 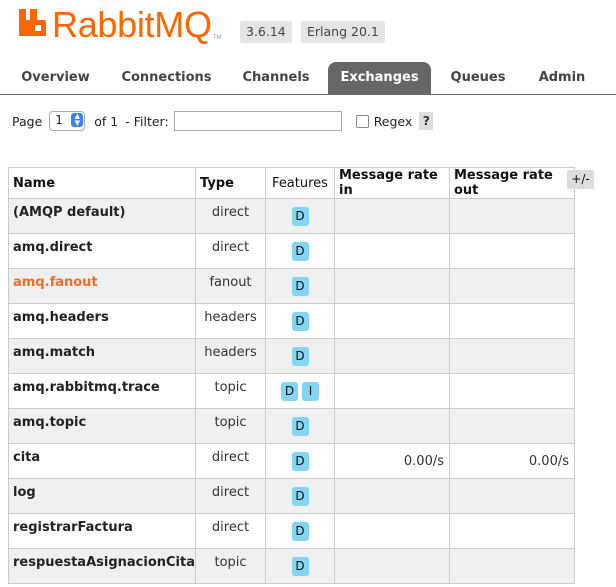 I want to click on table-row: cita direct D 0.00/s 0.00/s, so click(x=291, y=461).